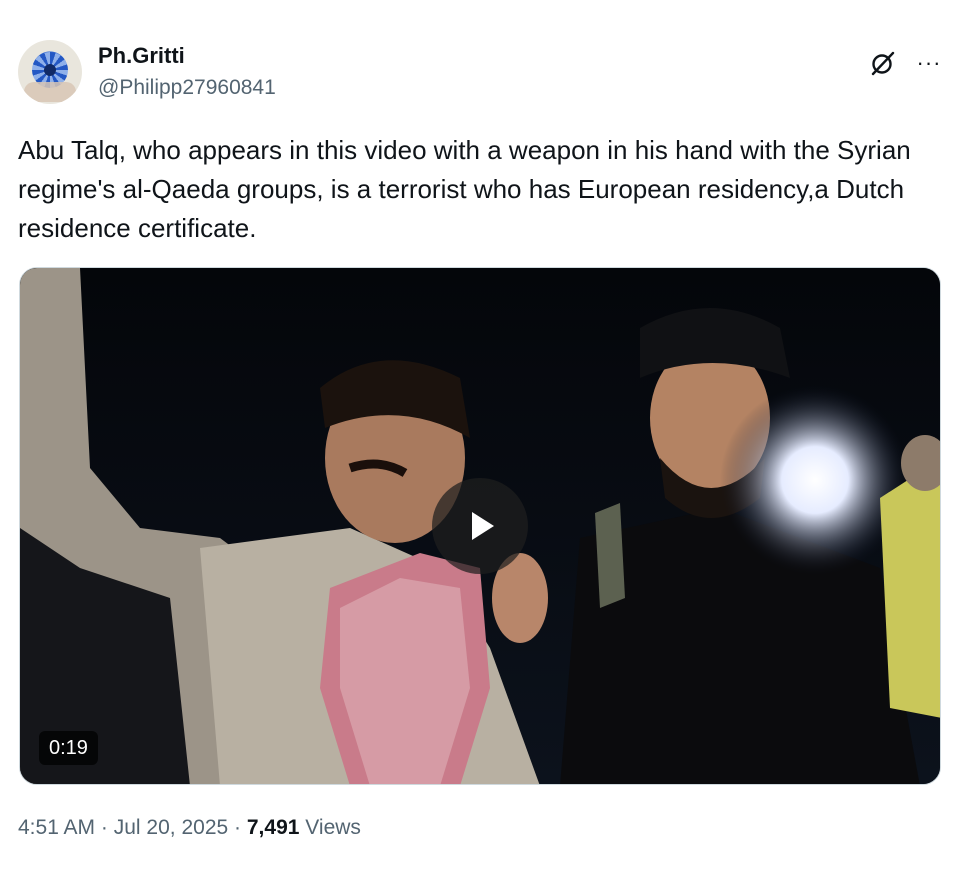 The image size is (968, 872). What do you see at coordinates (483, 526) in the screenshot?
I see `play-icon` at bounding box center [483, 526].